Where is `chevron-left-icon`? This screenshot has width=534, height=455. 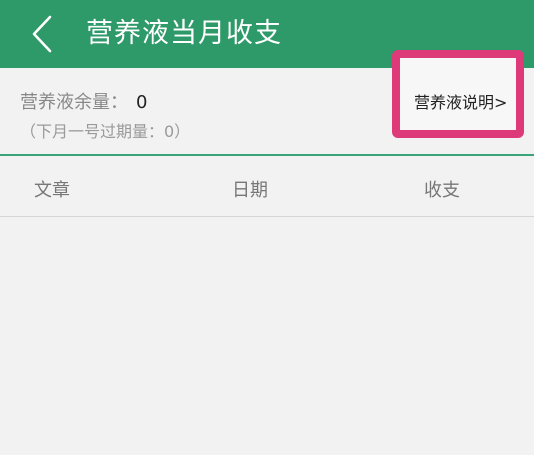 chevron-left-icon is located at coordinates (42, 34).